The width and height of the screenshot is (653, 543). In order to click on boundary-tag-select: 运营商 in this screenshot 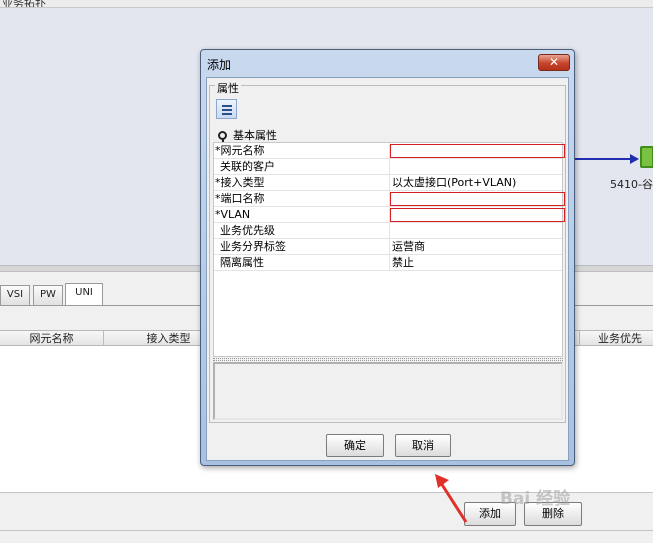, I will do `click(477, 247)`.